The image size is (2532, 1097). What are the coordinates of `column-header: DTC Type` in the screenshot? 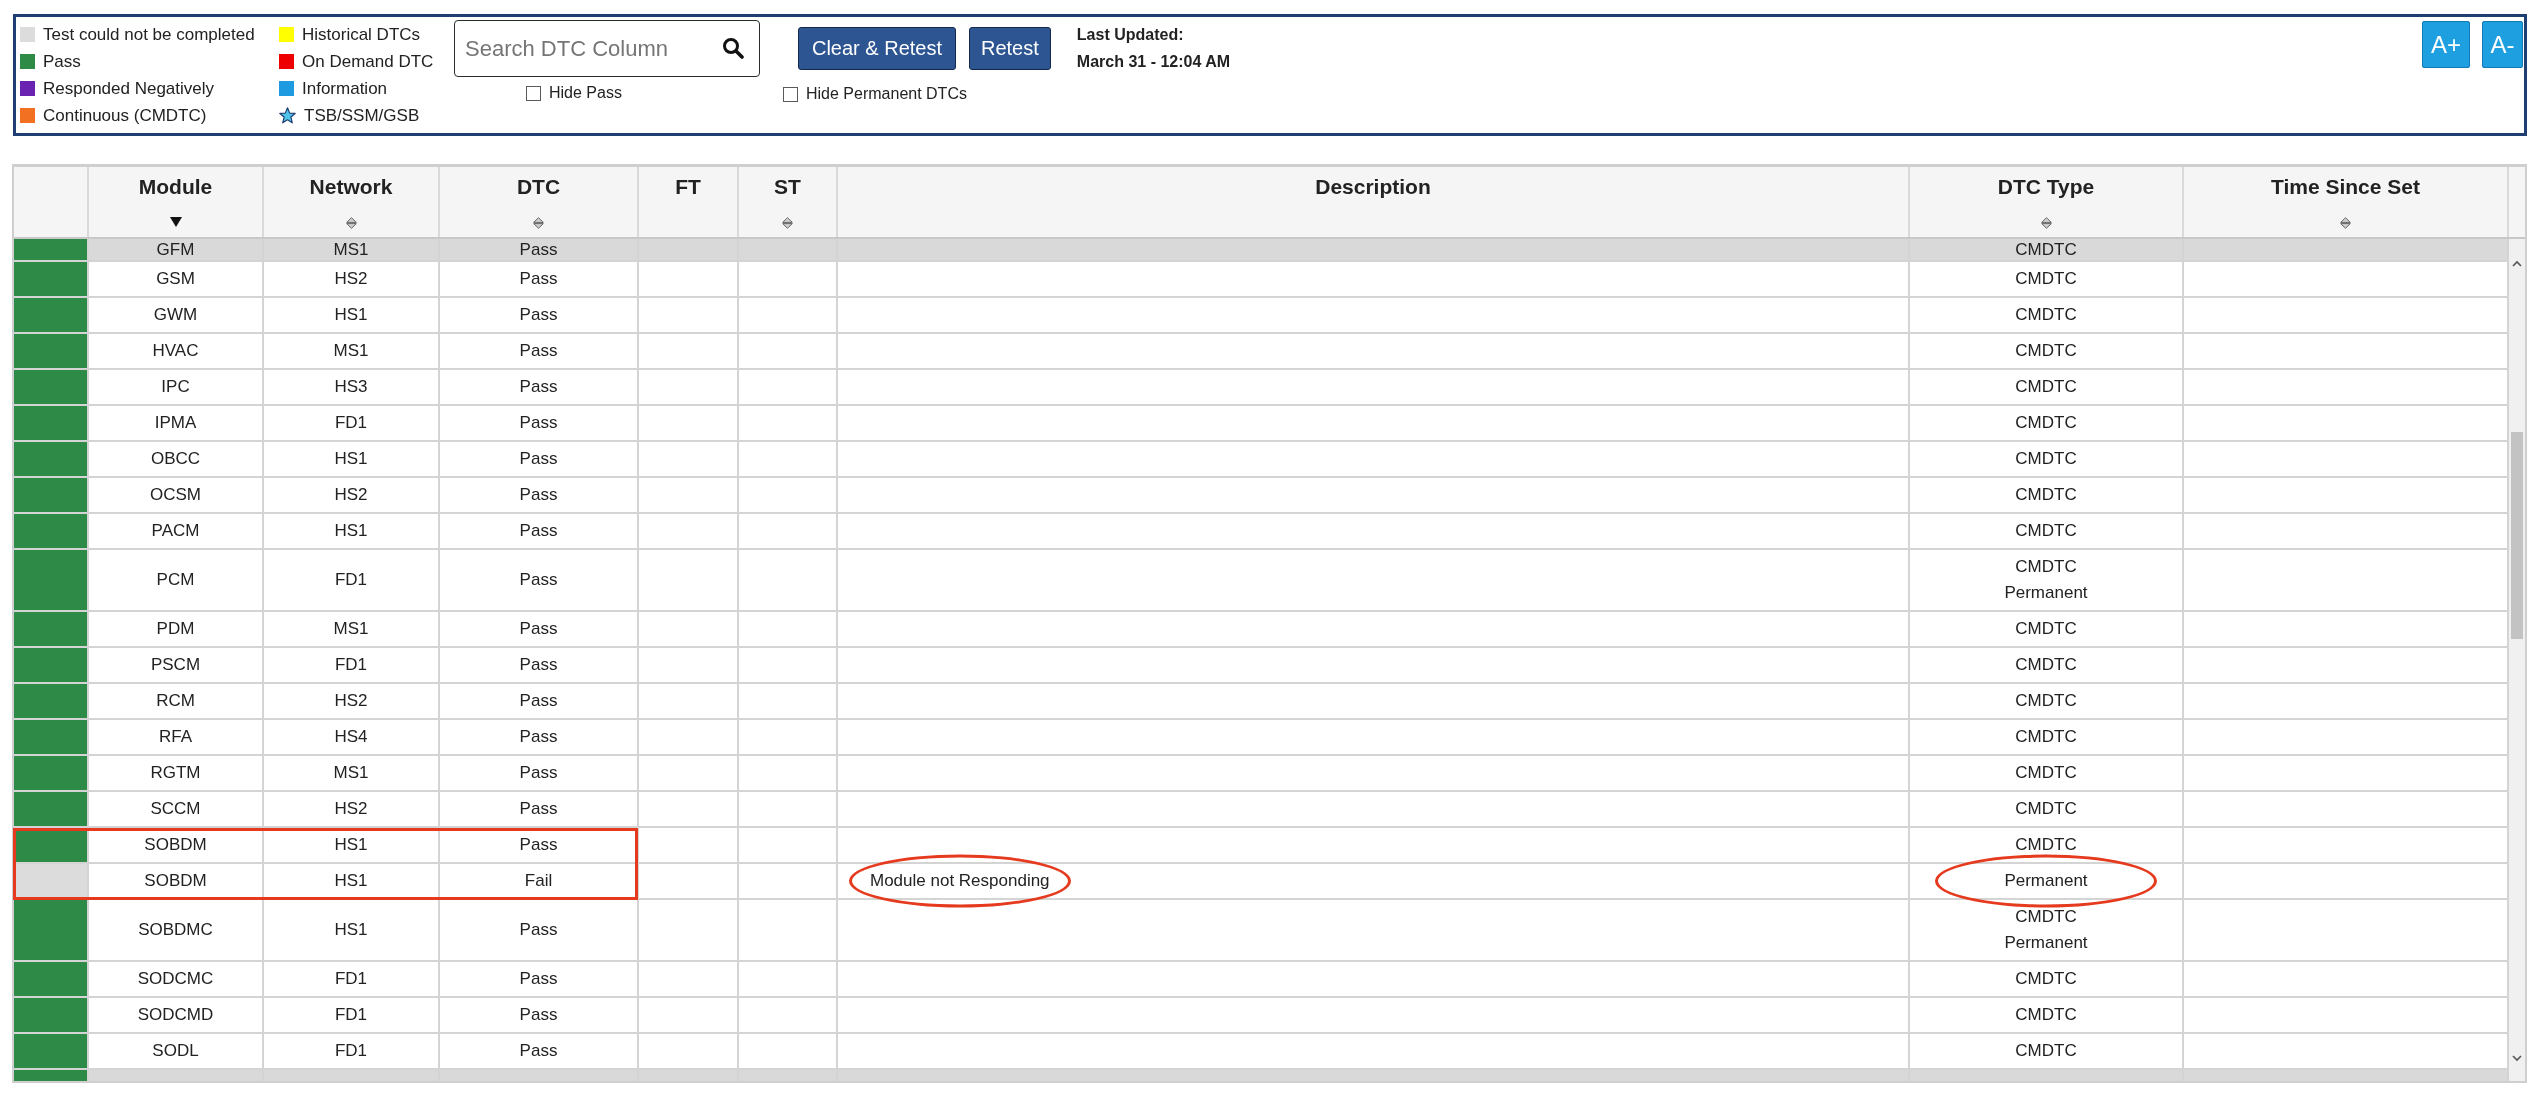 It's located at (2047, 202).